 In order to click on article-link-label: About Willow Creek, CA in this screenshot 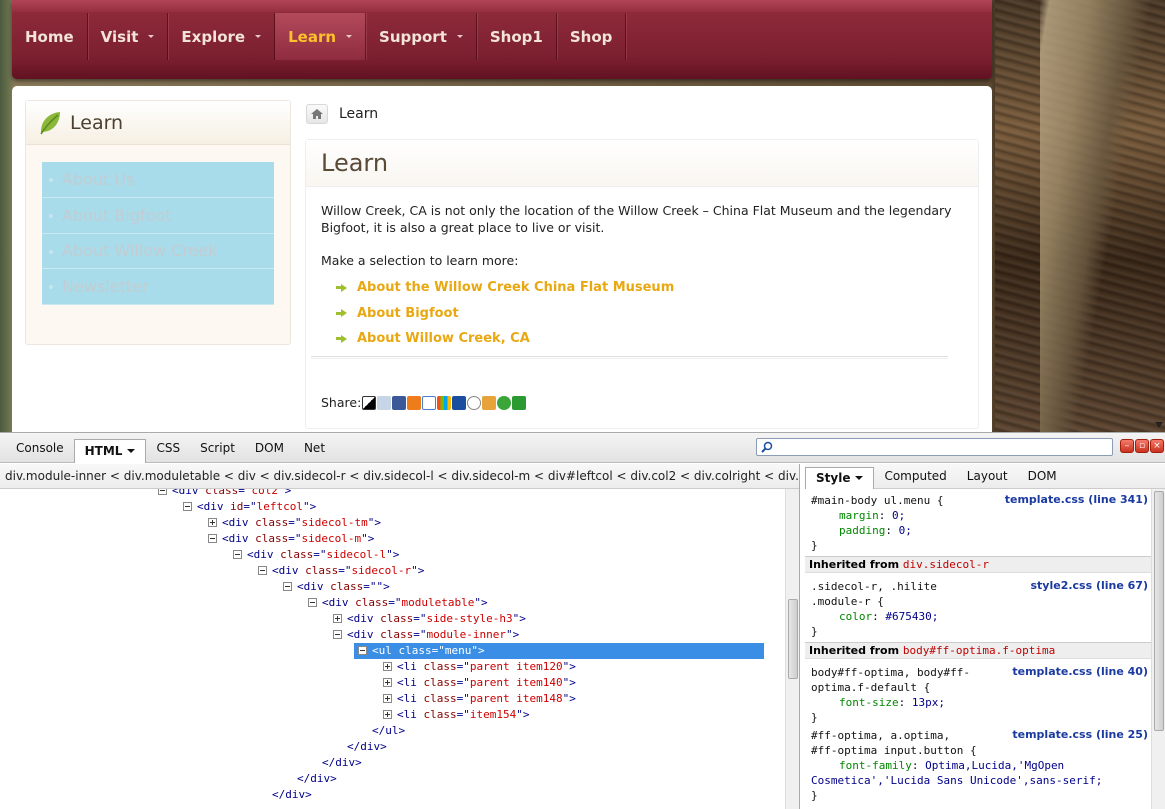, I will do `click(443, 338)`.